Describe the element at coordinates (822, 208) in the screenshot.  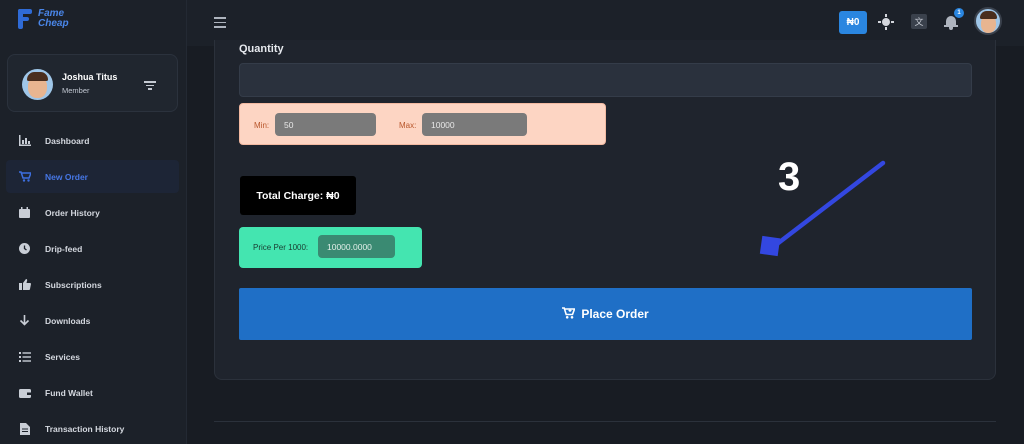
I see `annotation-arrow-icon` at that location.